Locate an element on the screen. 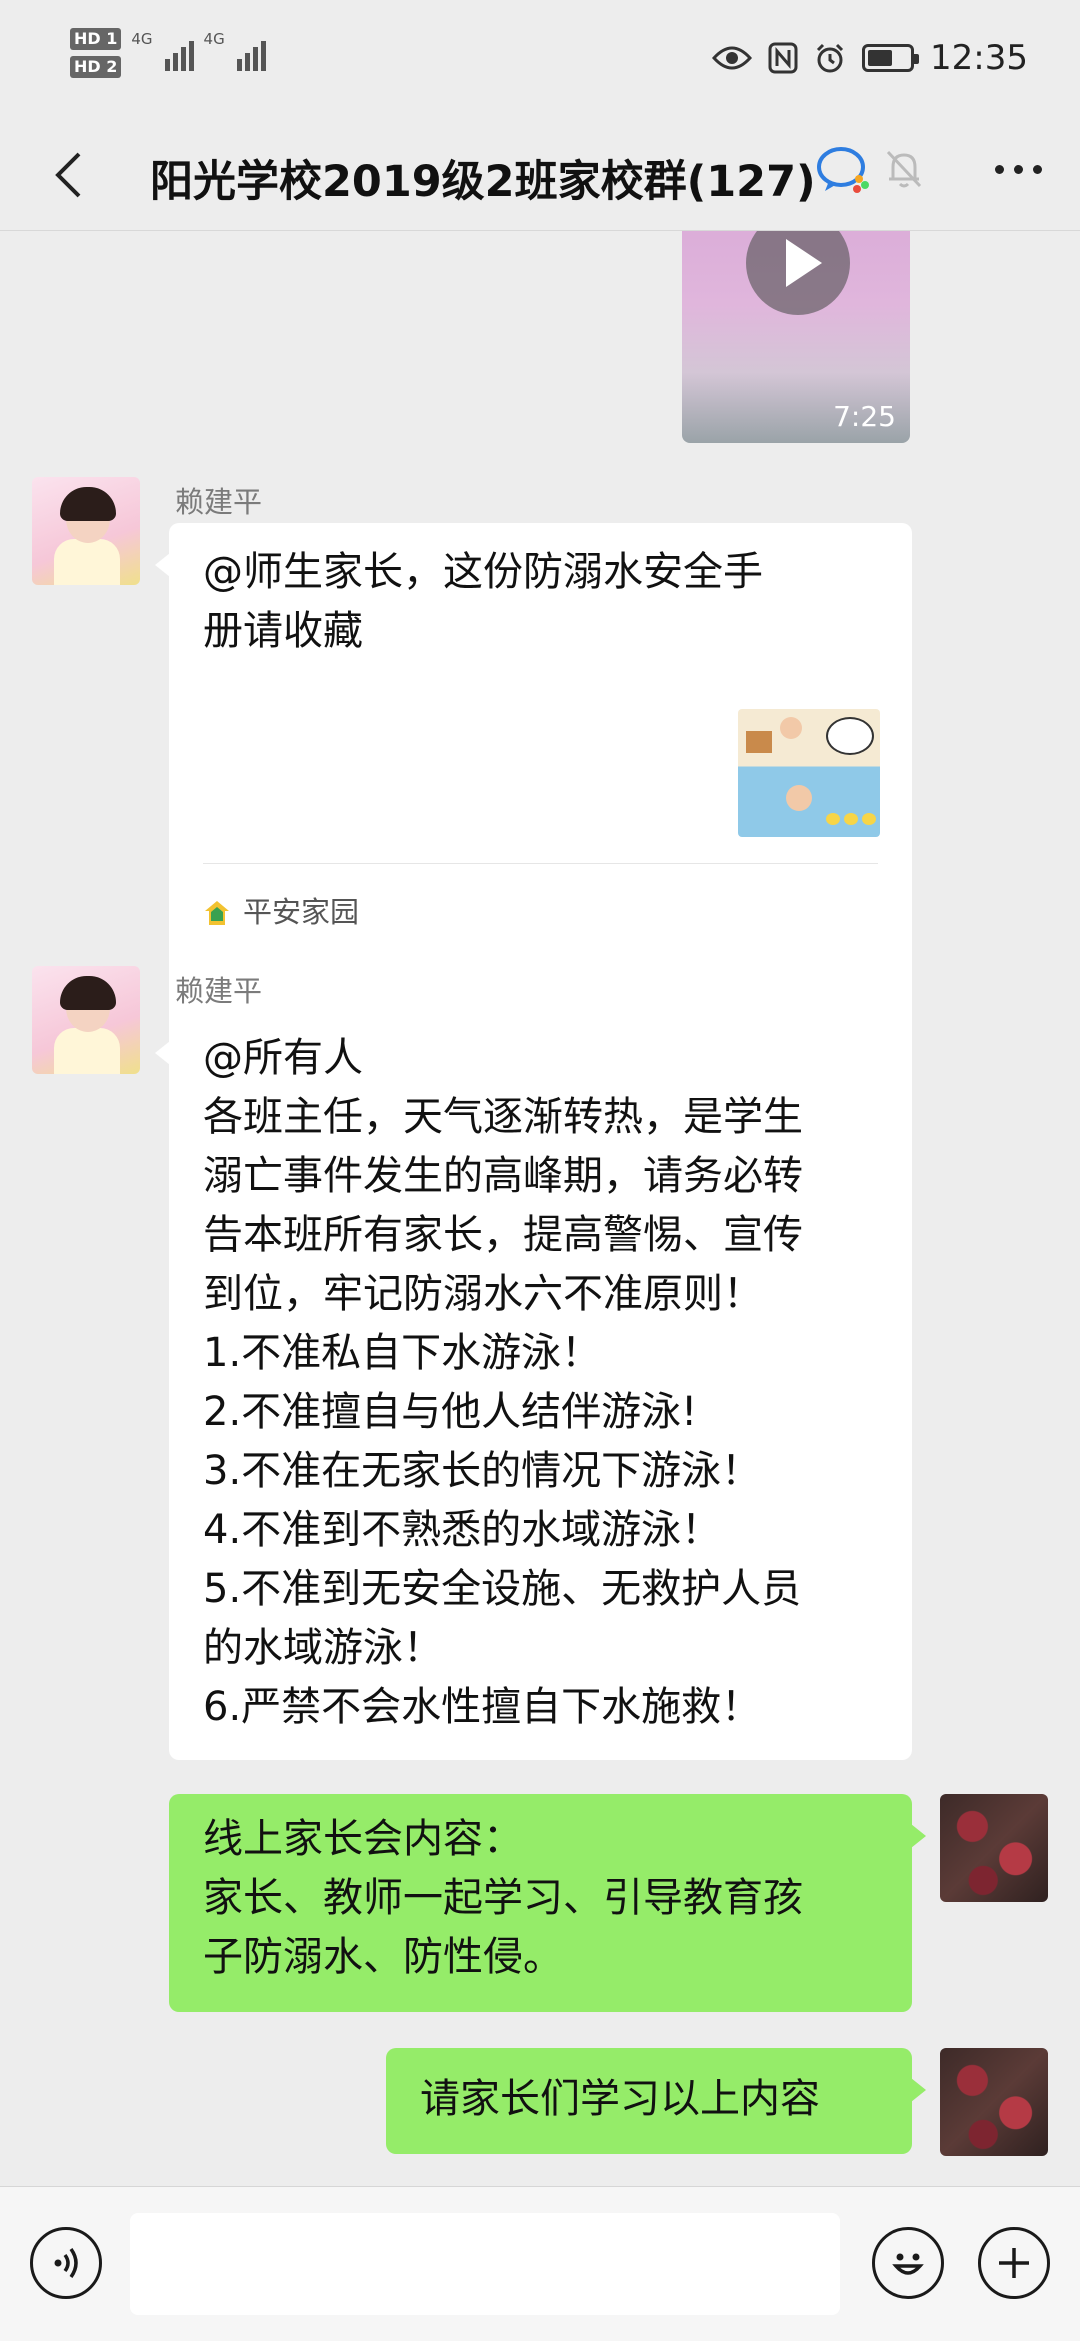 The height and width of the screenshot is (2341, 1080). message-line: 到位，牢记防溺水六不准原则！ is located at coordinates (483, 1294).